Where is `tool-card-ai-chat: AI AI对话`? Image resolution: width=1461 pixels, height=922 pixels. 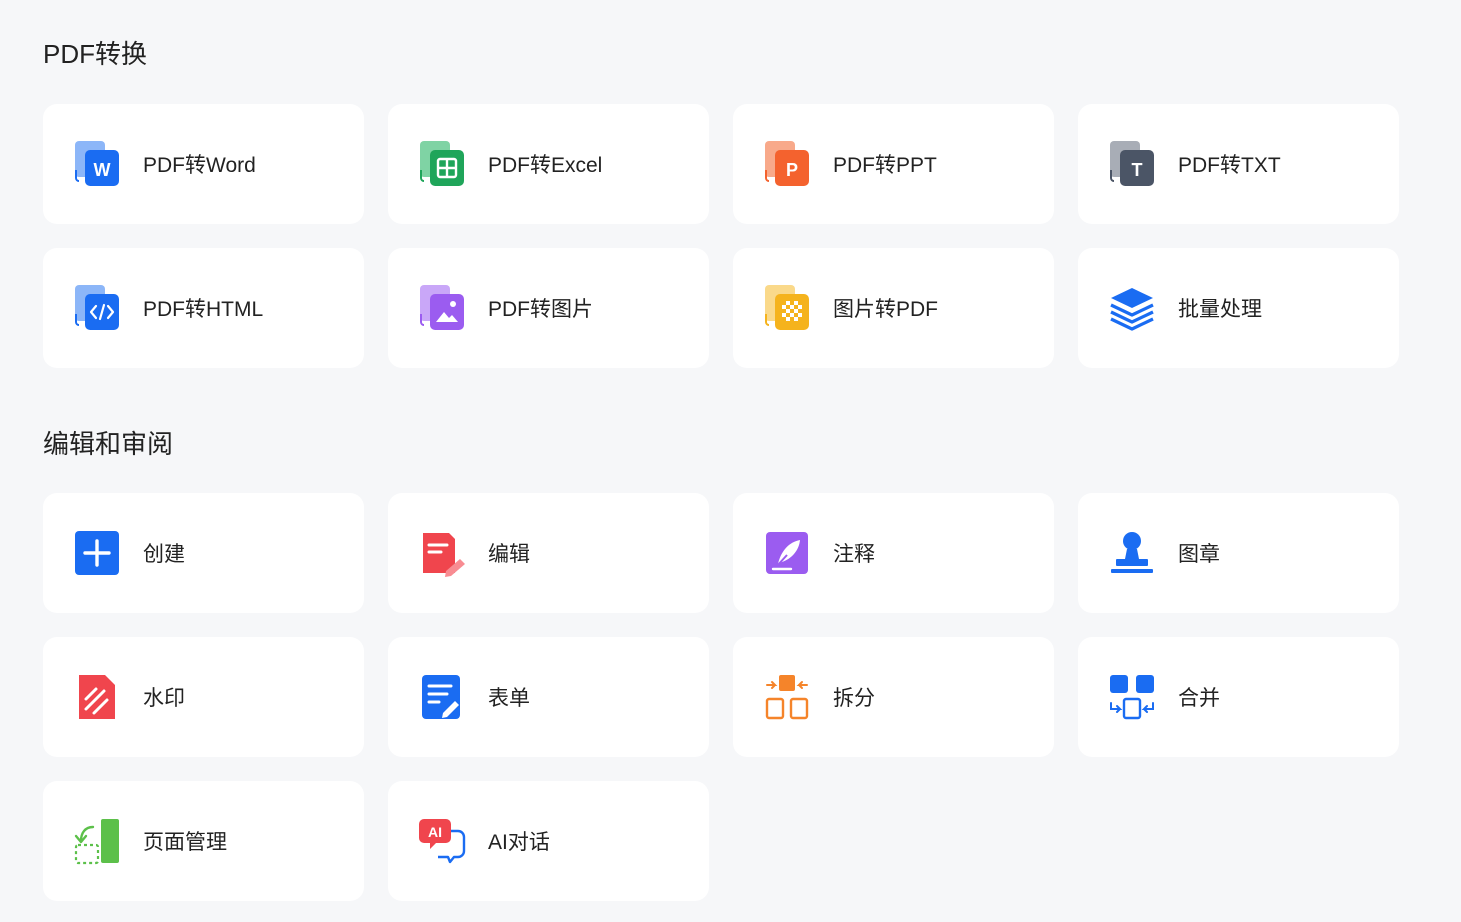 tool-card-ai-chat: AI AI对话 is located at coordinates (548, 841).